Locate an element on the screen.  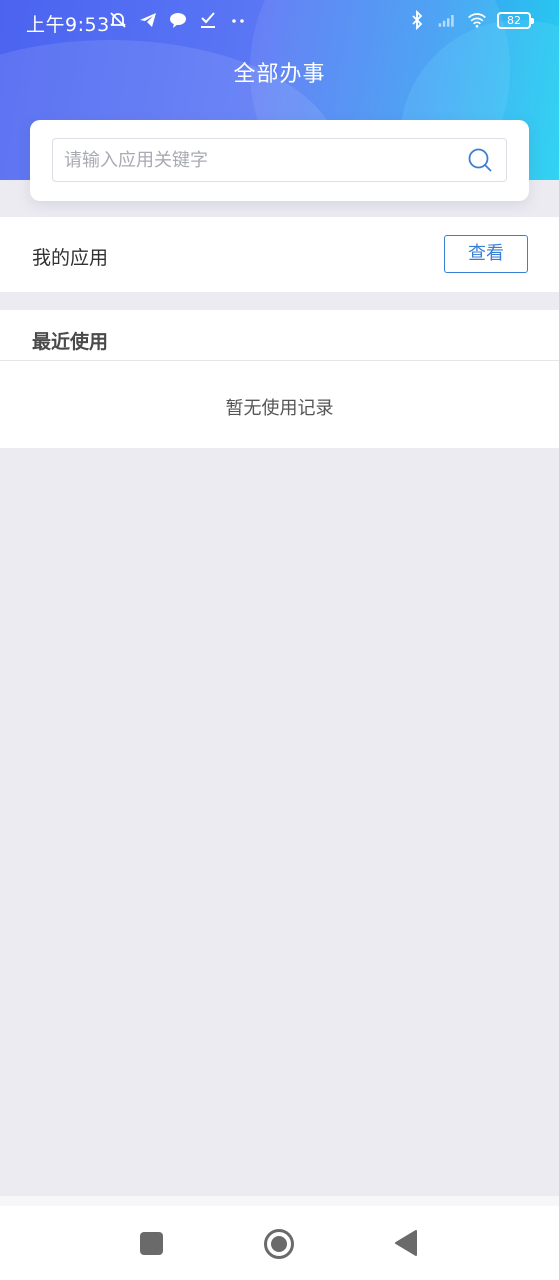
status-notifications is located at coordinates (178, 20).